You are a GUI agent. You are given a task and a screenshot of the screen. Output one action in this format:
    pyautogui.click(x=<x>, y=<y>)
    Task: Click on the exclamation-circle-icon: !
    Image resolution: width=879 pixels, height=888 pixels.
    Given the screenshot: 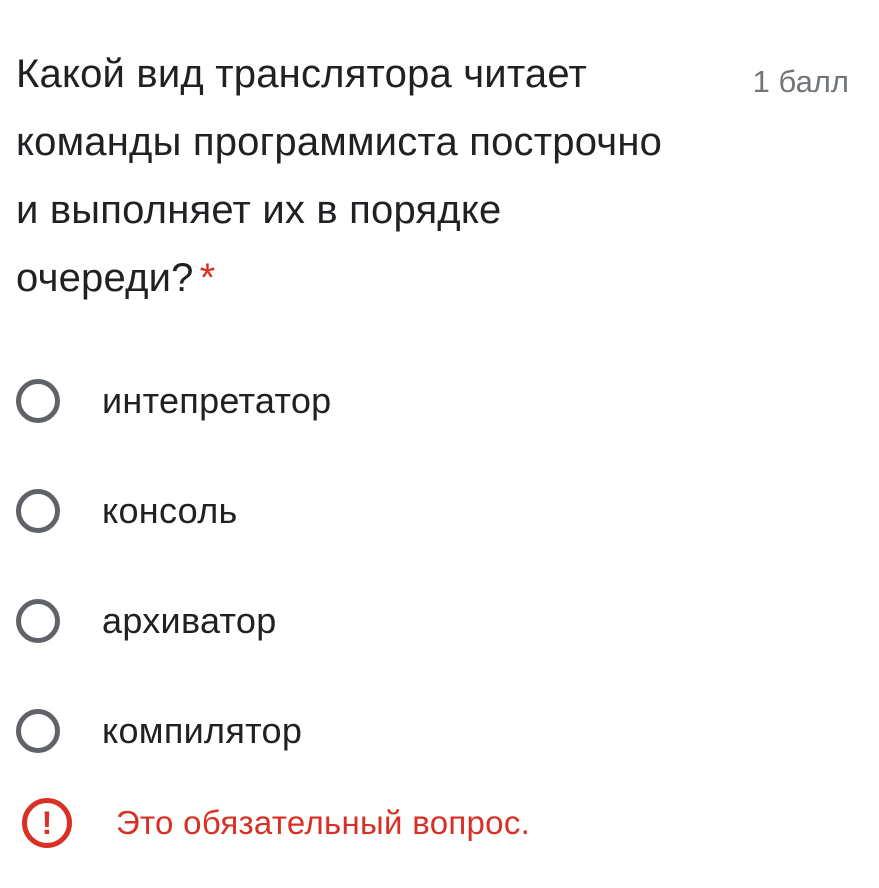 What is the action you would take?
    pyautogui.click(x=47, y=823)
    